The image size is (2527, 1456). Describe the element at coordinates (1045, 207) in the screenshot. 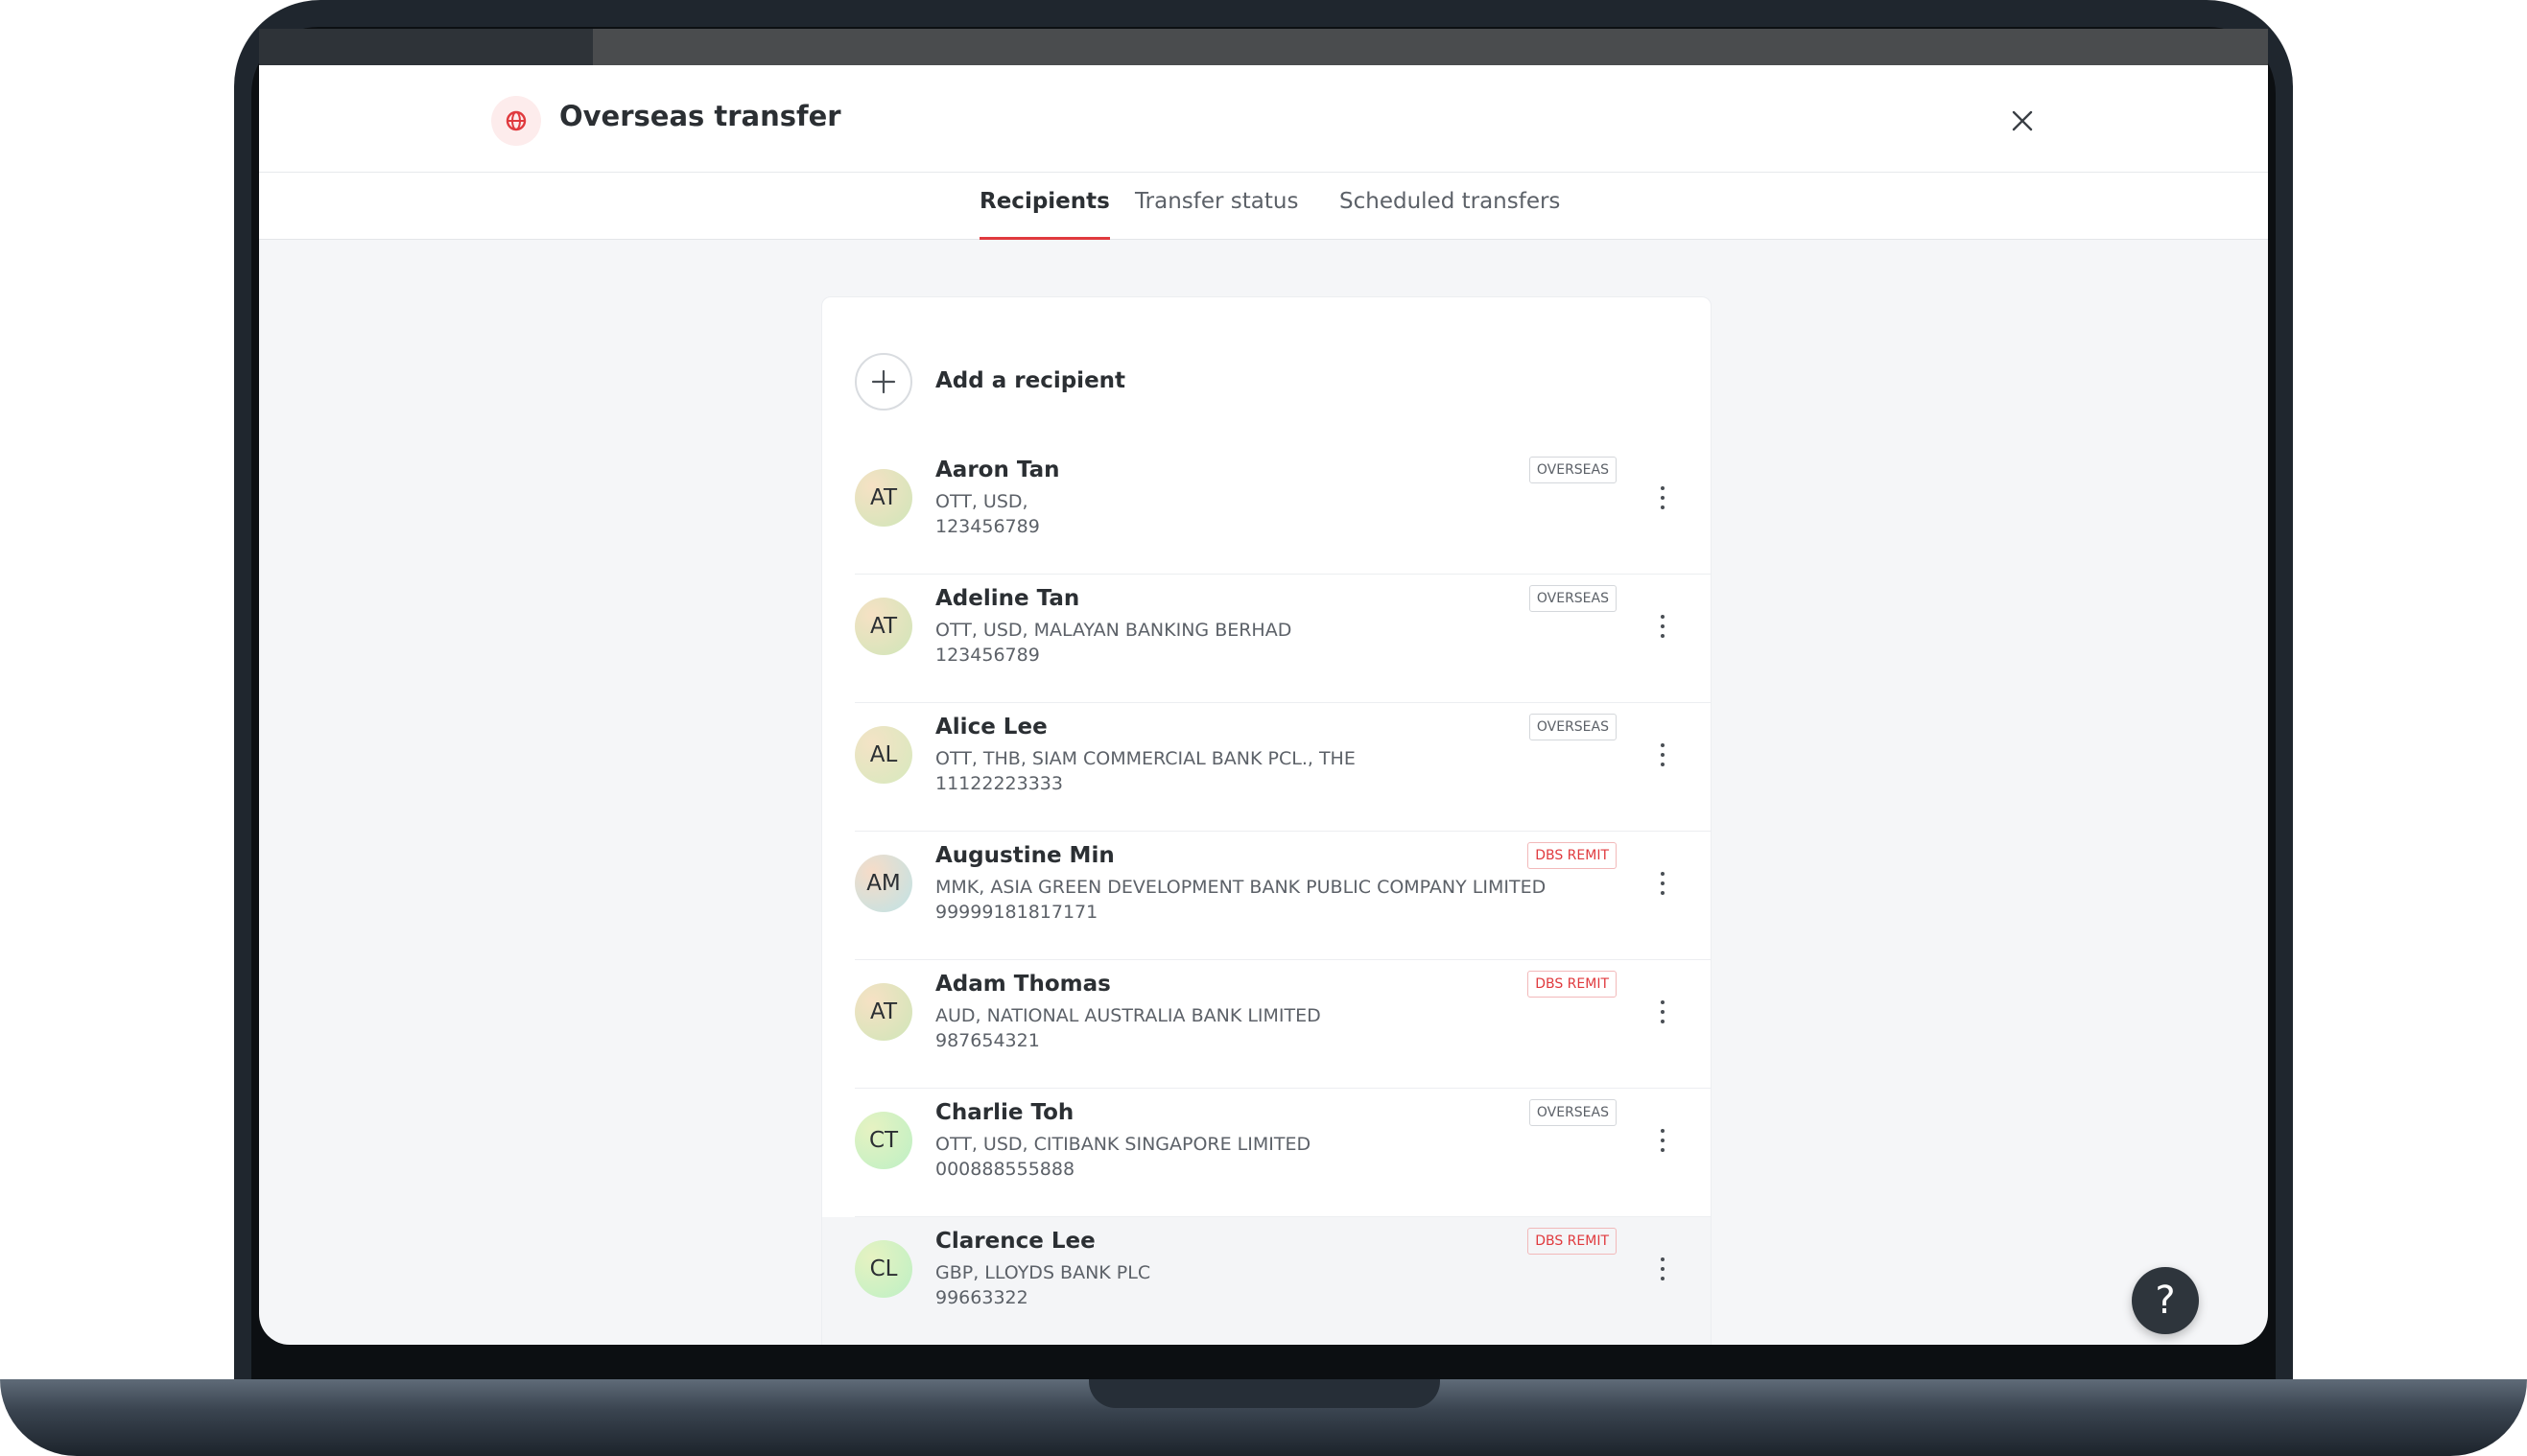

I see `tab-recipients: Recipients` at that location.